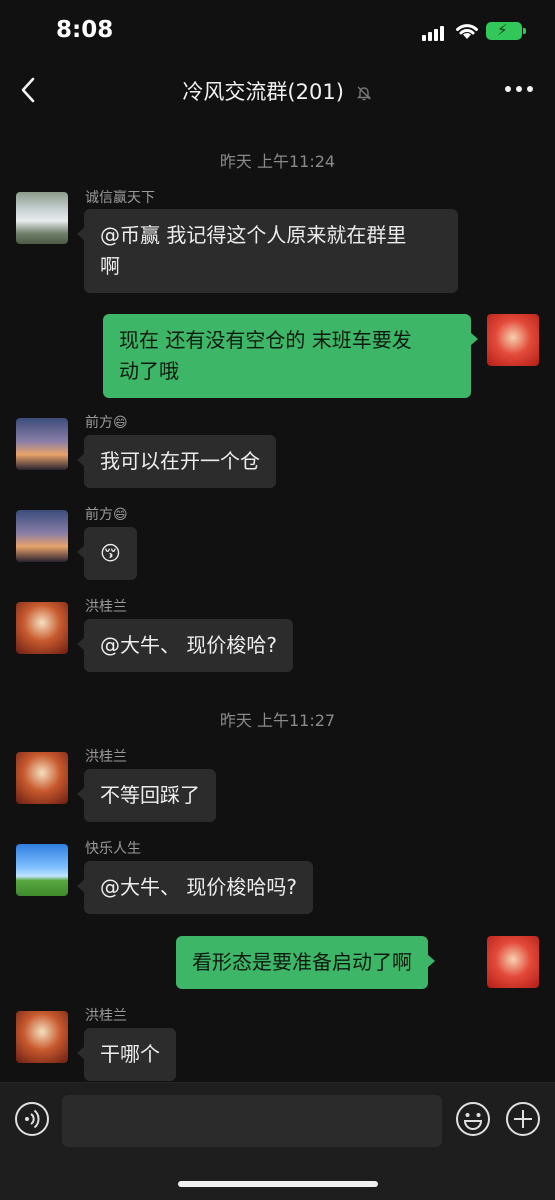 This screenshot has width=555, height=1200. Describe the element at coordinates (120, 198) in the screenshot. I see `sender-name: 诚信赢天下` at that location.